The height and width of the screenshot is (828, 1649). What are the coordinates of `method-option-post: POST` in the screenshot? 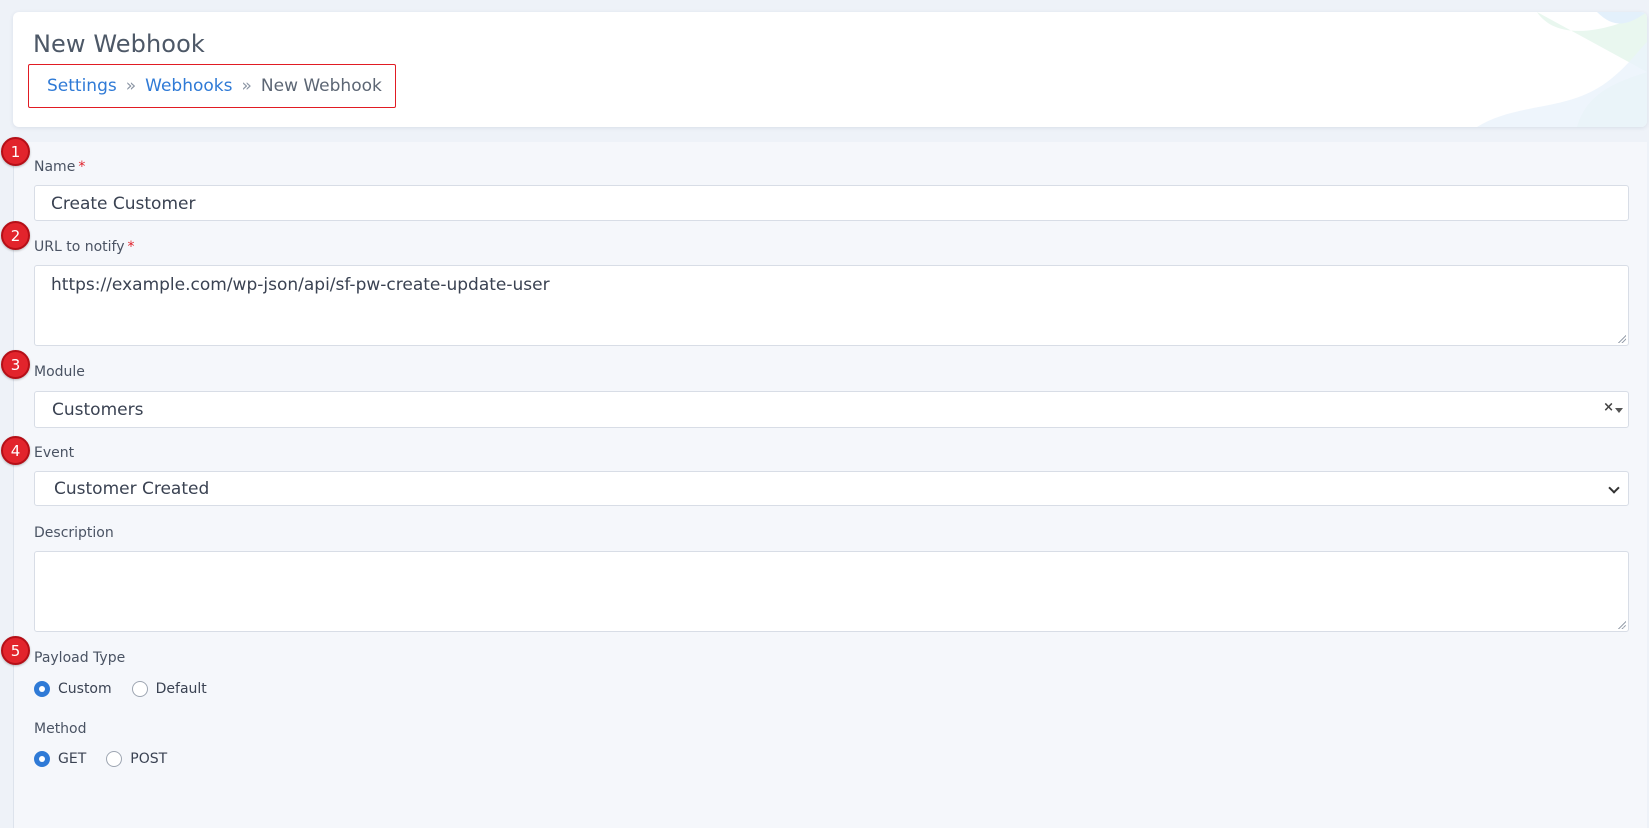 It's located at (136, 759).